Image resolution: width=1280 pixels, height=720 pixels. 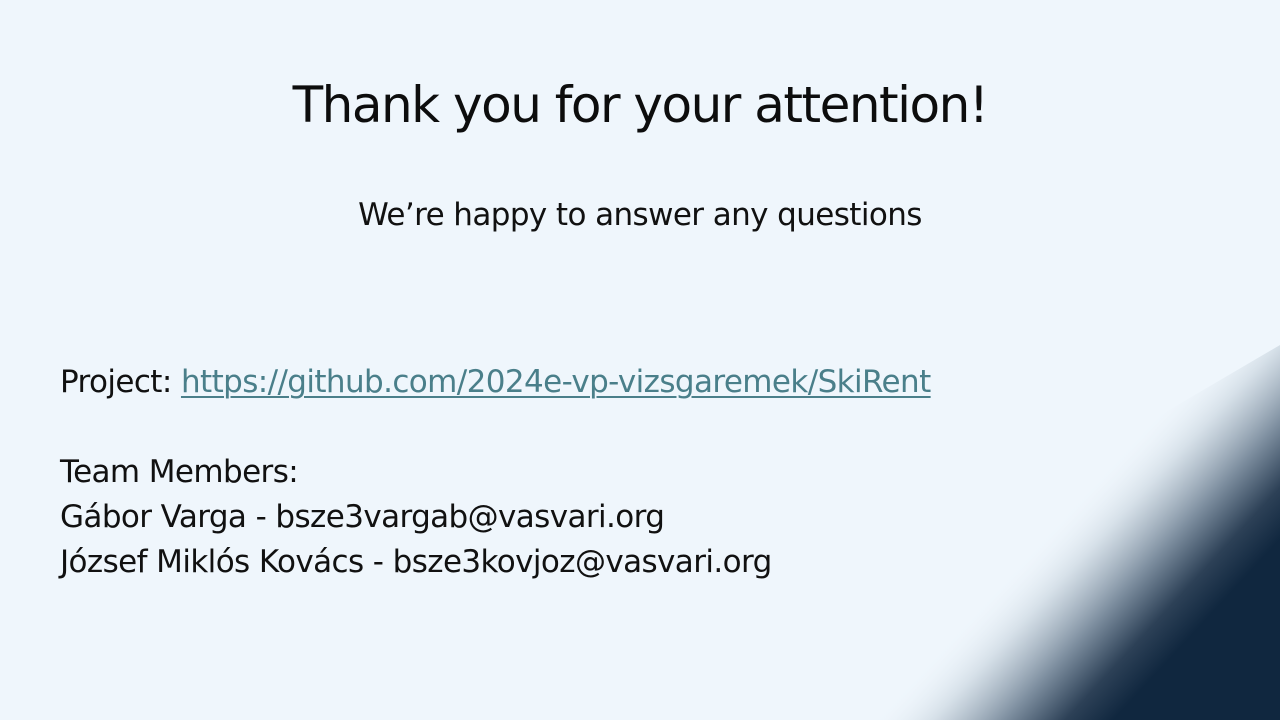 I want to click on team-member: Gábor Varga - bsze3vargab@vasvari.org, so click(x=362, y=517).